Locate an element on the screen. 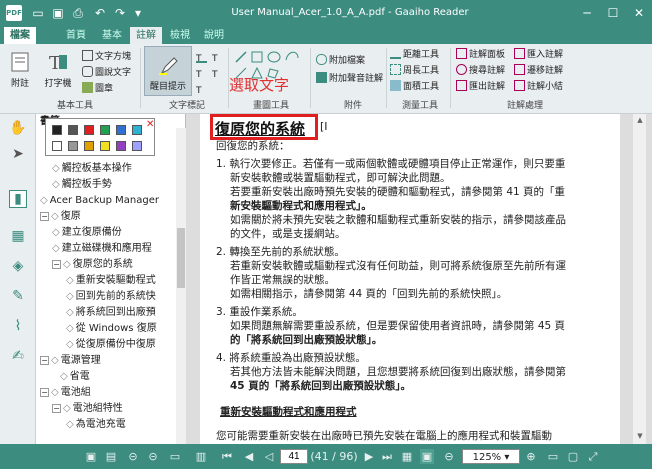 The height and width of the screenshot is (469, 652). minimize-icon: ─ is located at coordinates (587, 13).